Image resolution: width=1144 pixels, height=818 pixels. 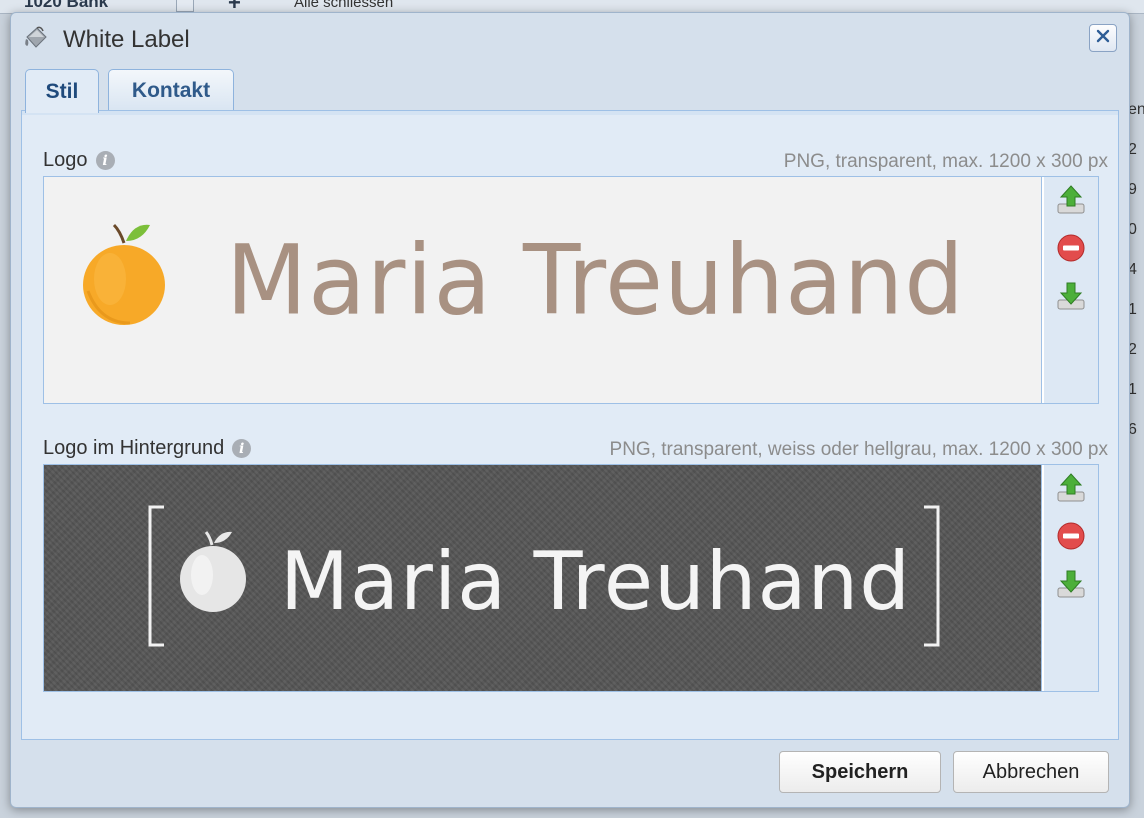 What do you see at coordinates (1136, 109) in the screenshot?
I see `background-cell: en` at bounding box center [1136, 109].